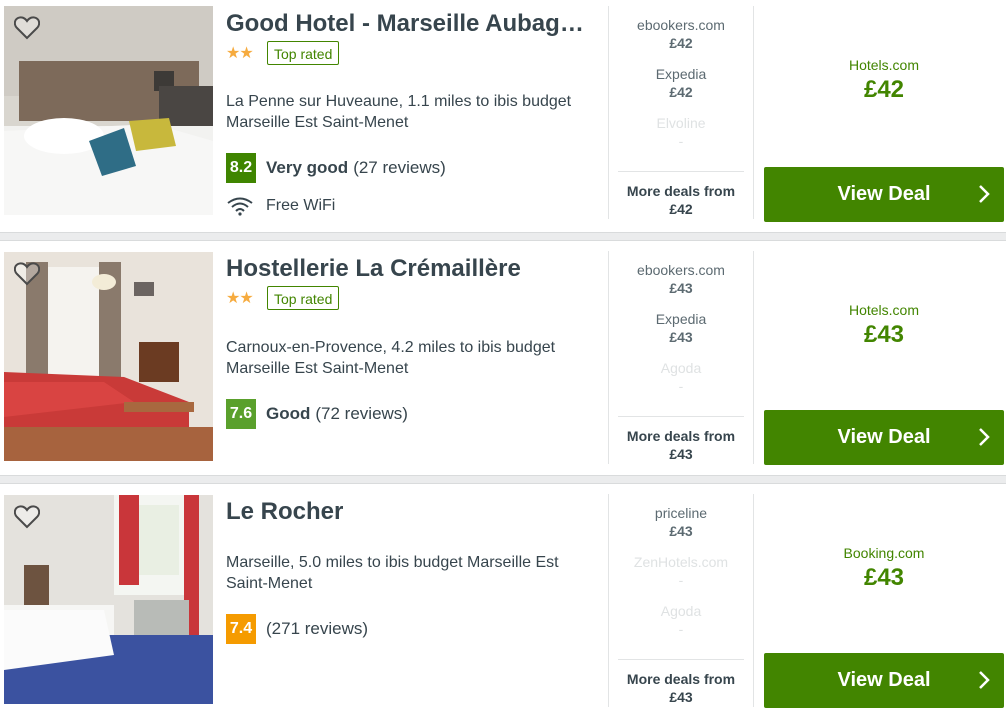 The width and height of the screenshot is (1006, 714). What do you see at coordinates (884, 553) in the screenshot?
I see `main-provider: Booking.com` at bounding box center [884, 553].